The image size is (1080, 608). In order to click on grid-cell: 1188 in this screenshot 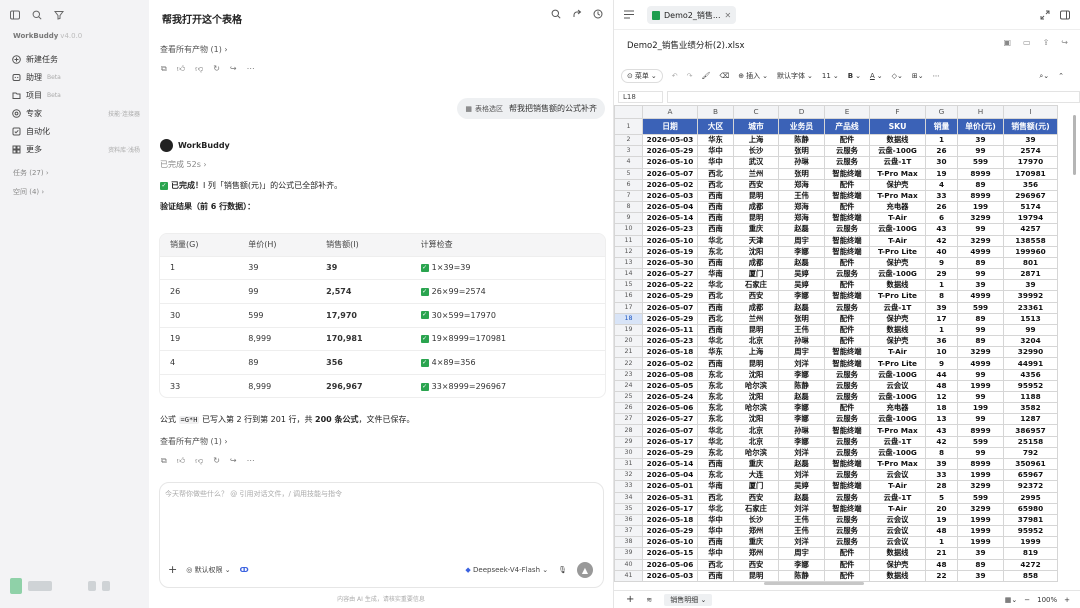, I will do `click(1030, 397)`.